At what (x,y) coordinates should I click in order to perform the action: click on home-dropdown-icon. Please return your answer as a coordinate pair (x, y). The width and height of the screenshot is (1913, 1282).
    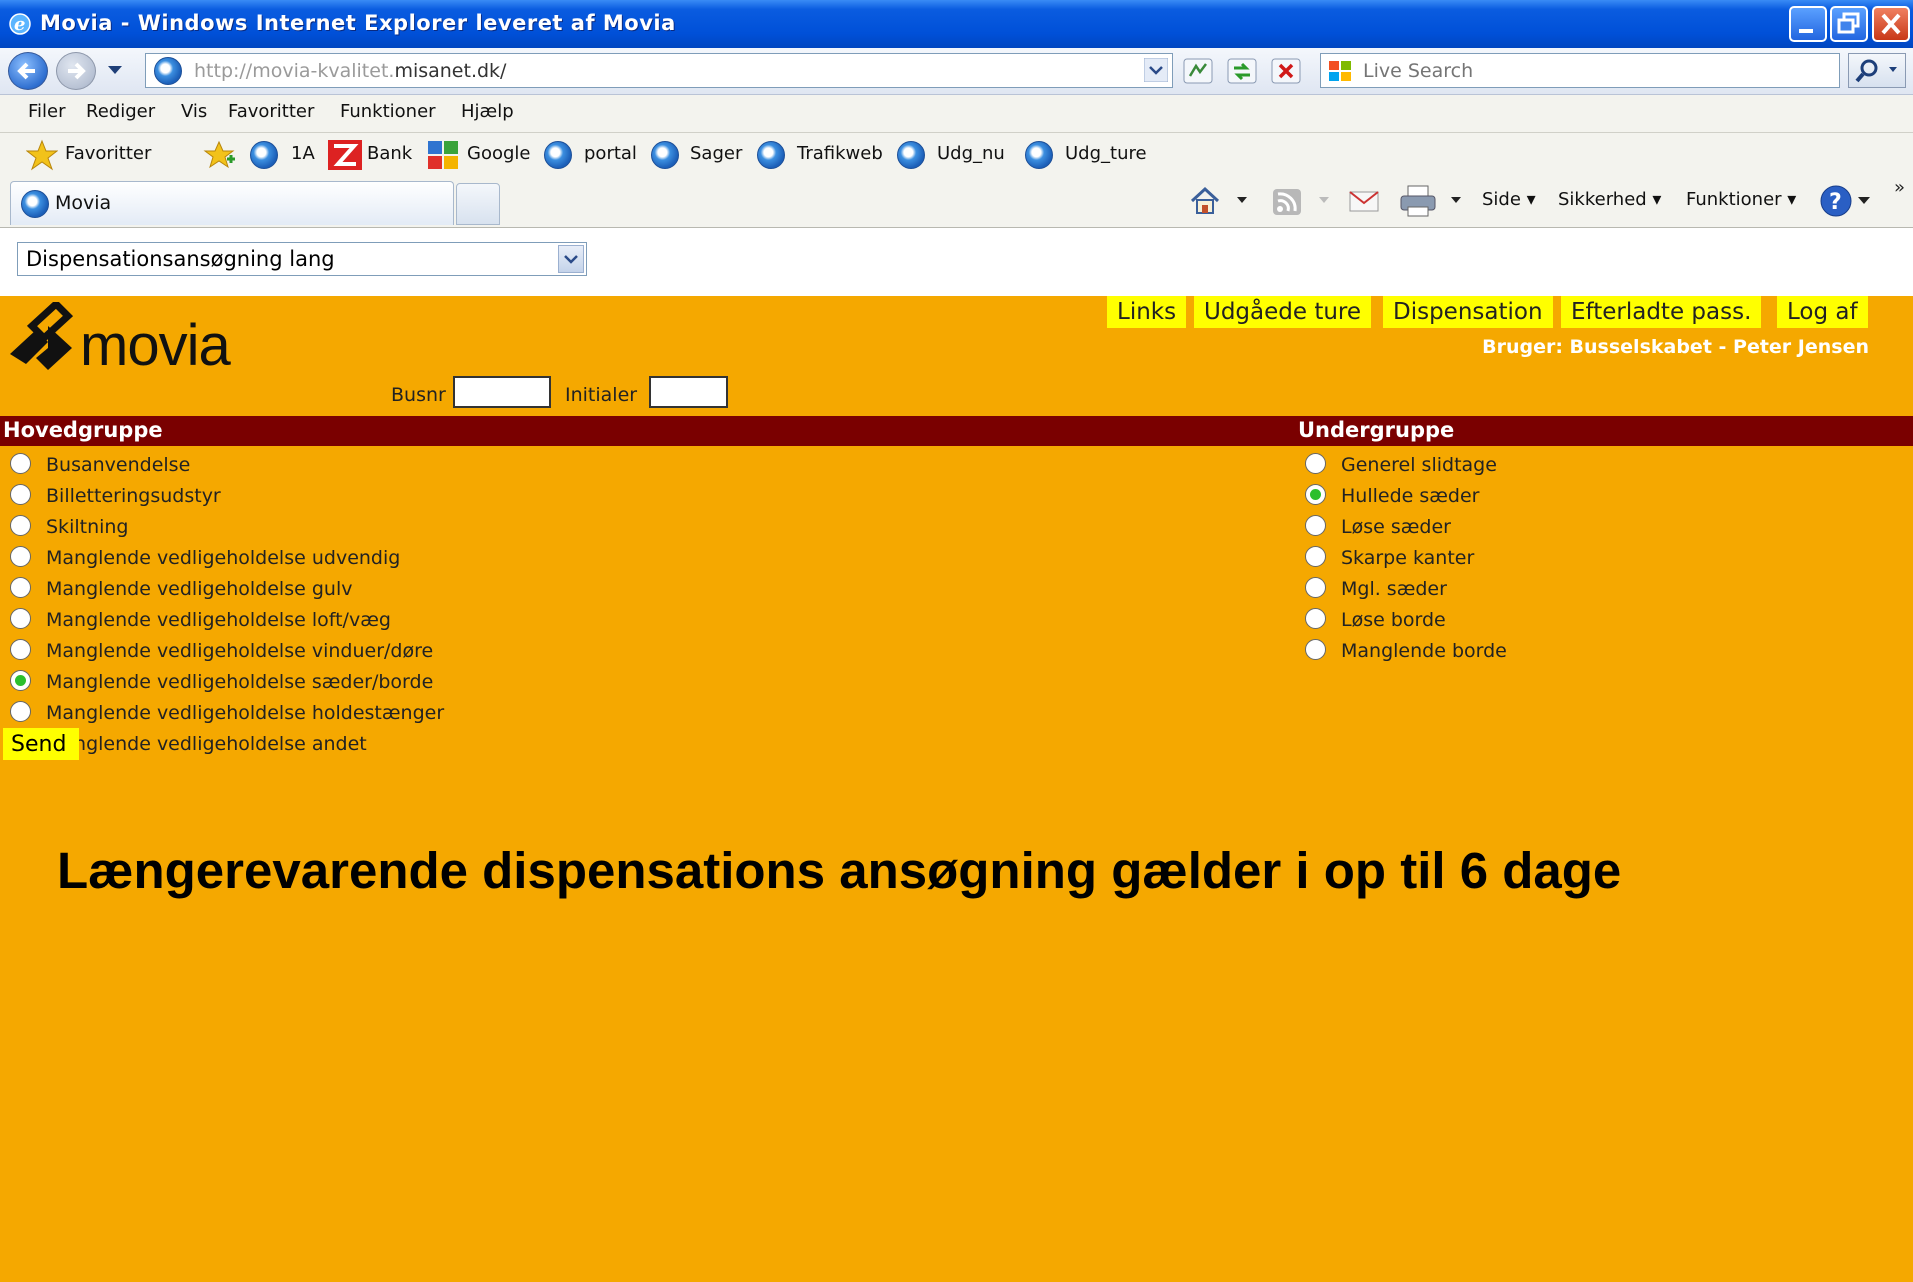
    Looking at the image, I should click on (1242, 199).